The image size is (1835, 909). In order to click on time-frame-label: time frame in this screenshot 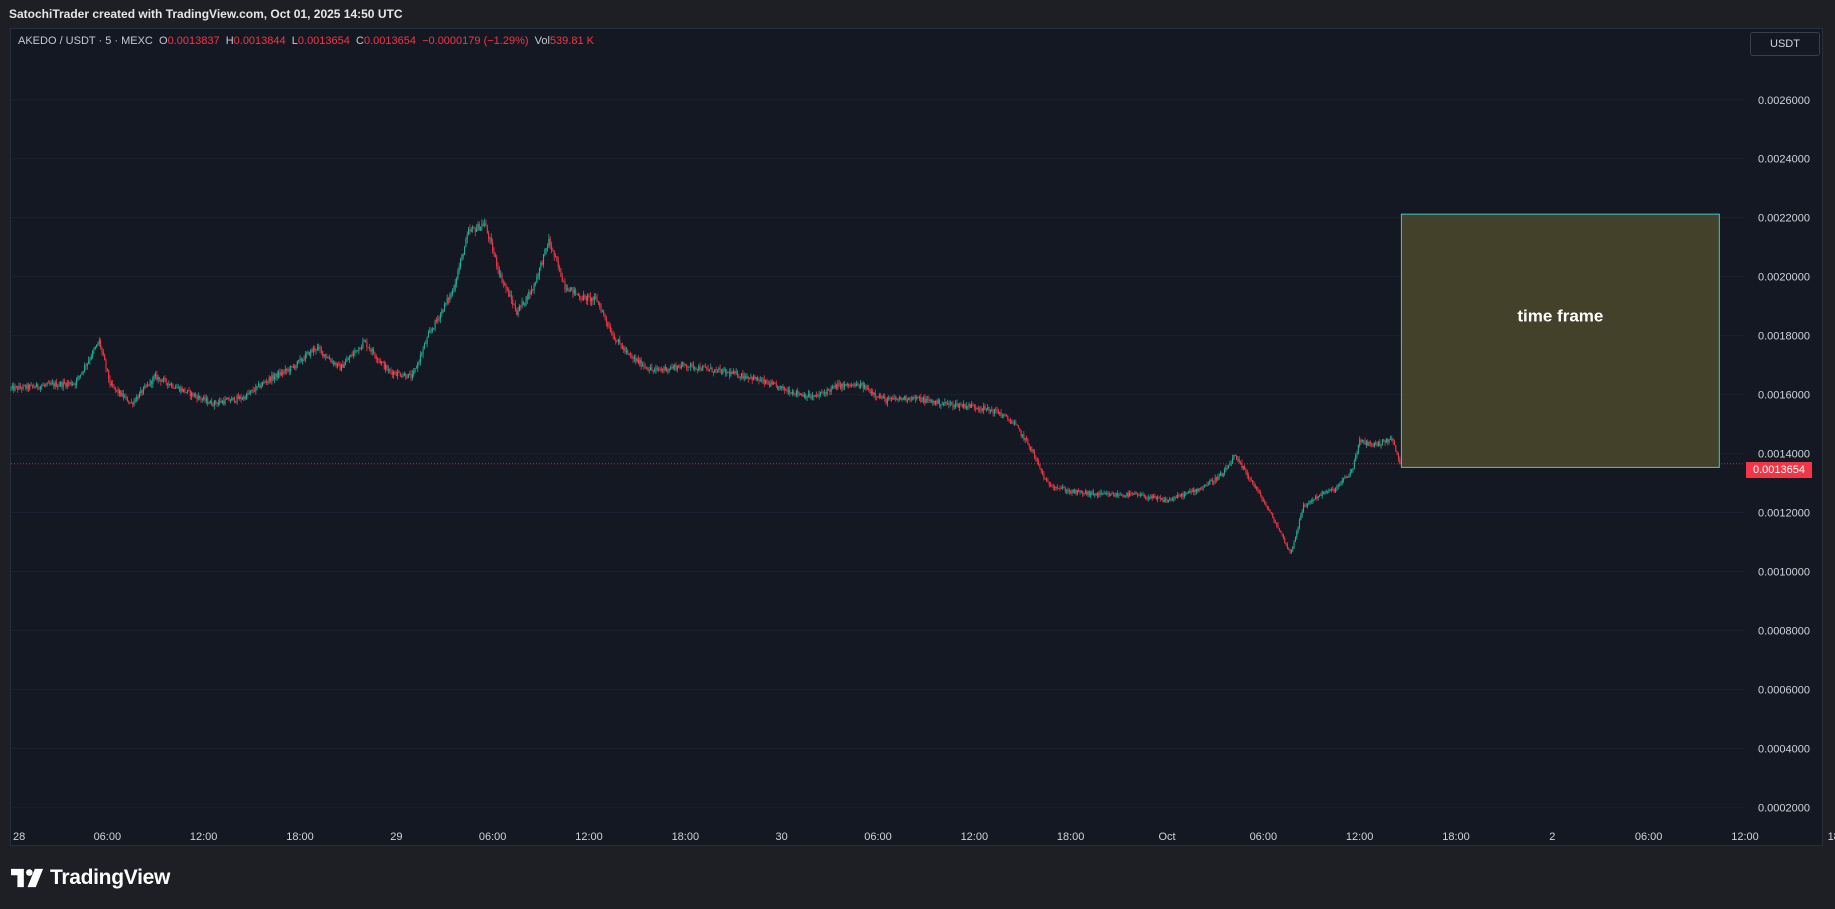, I will do `click(1560, 315)`.